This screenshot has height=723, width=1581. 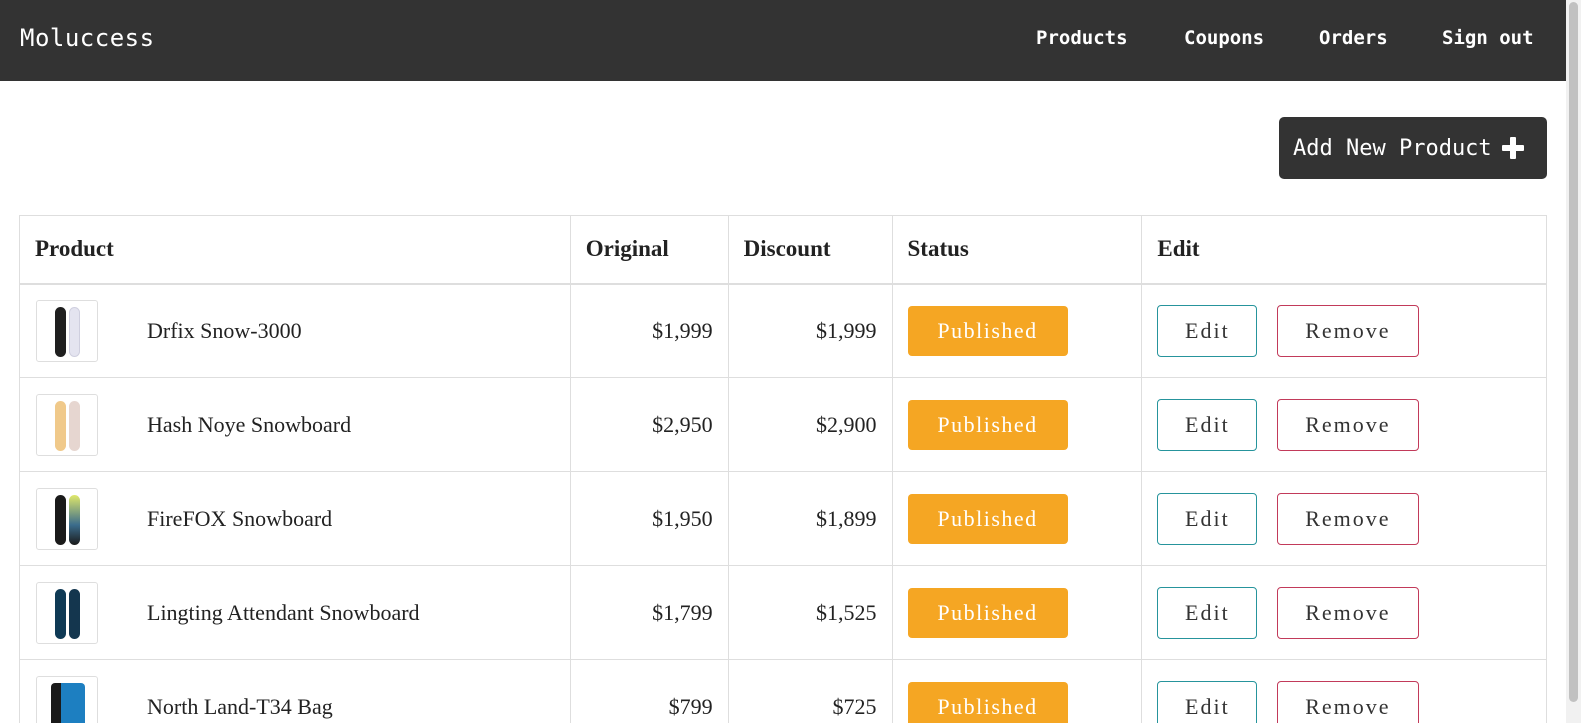 What do you see at coordinates (1344, 250) in the screenshot?
I see `header-edit: Edit` at bounding box center [1344, 250].